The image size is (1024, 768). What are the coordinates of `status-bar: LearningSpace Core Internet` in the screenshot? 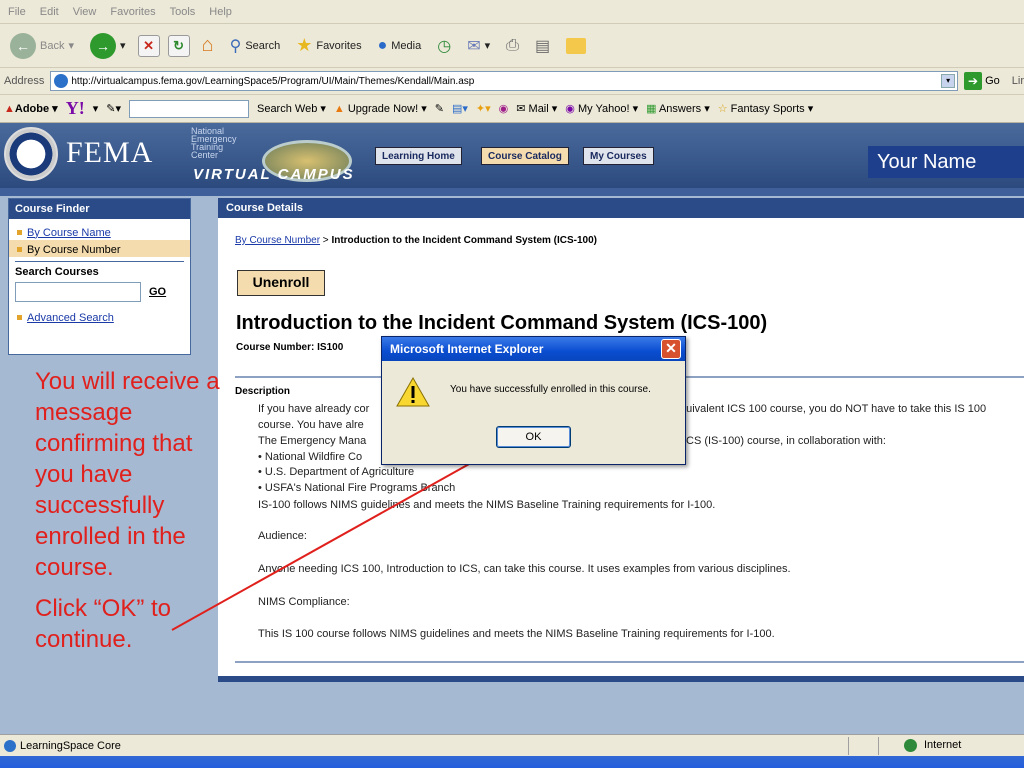 It's located at (512, 745).